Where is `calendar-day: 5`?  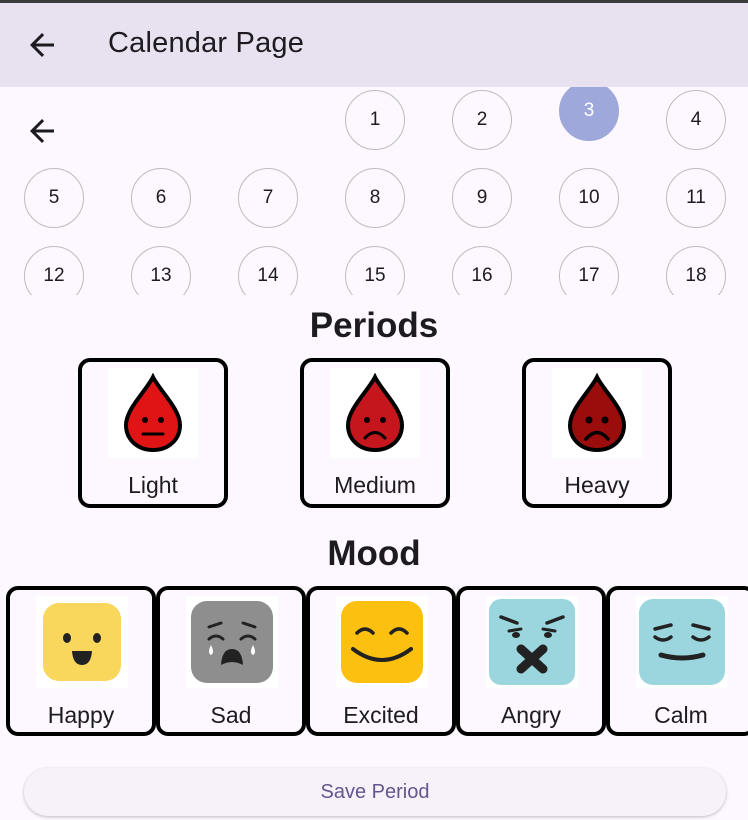 calendar-day: 5 is located at coordinates (54, 198).